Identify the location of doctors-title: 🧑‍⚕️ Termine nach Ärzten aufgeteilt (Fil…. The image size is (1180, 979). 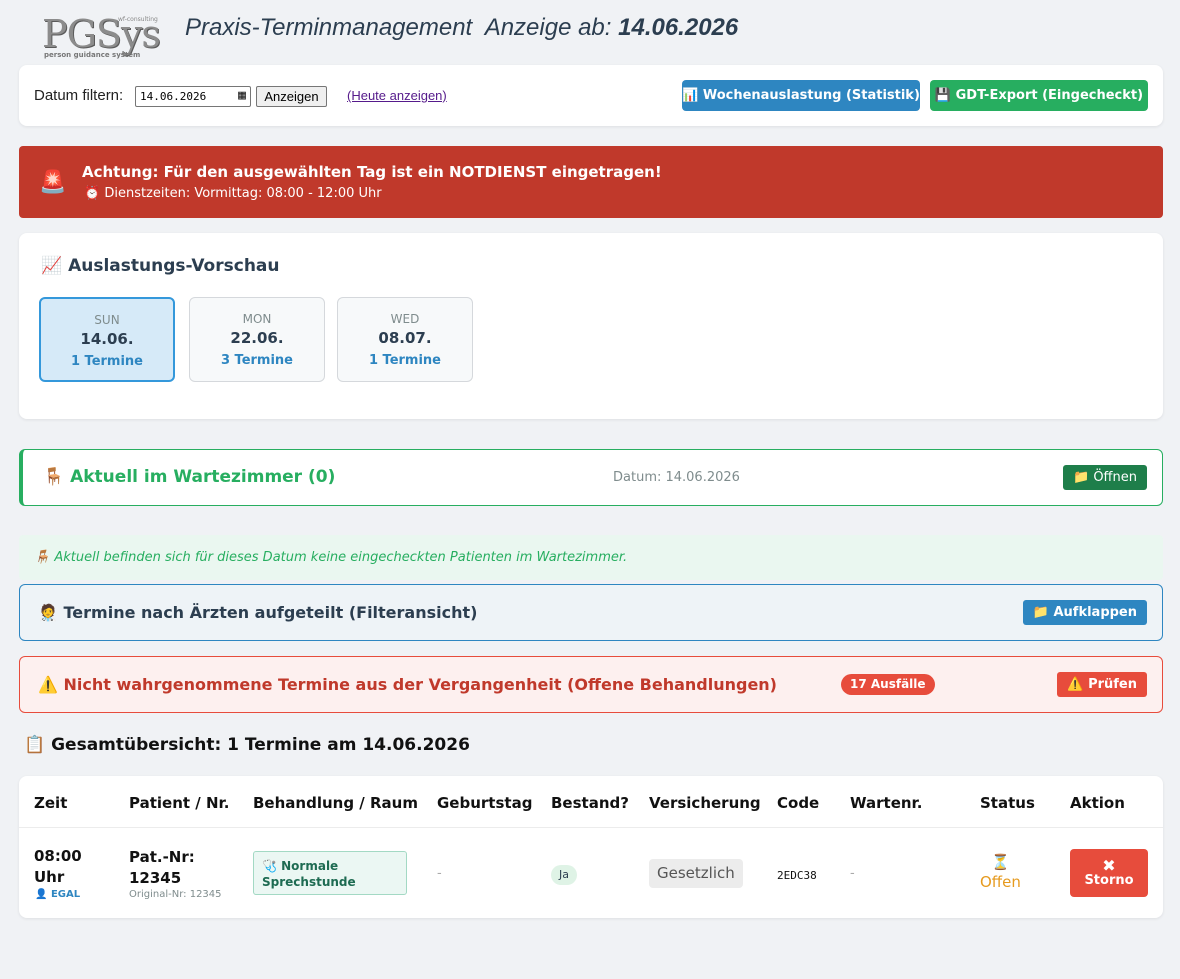
(258, 612).